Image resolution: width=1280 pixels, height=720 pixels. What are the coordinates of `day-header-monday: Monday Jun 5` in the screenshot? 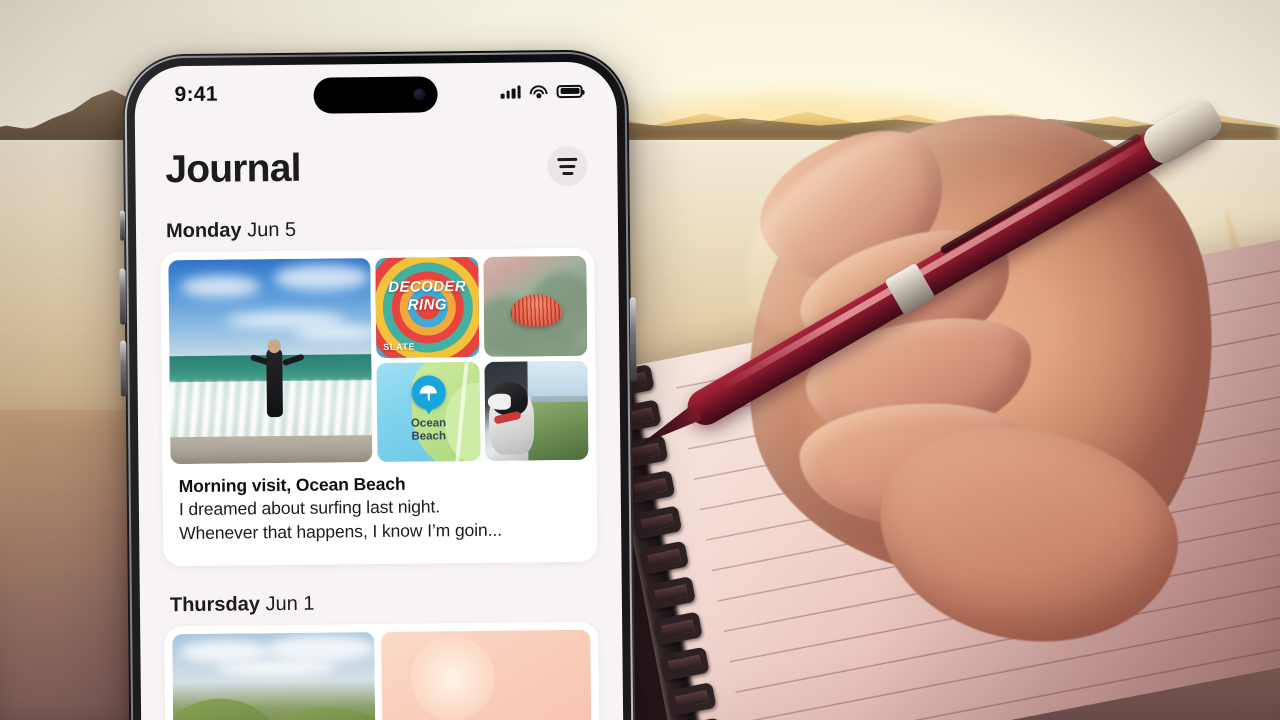 It's located at (377, 219).